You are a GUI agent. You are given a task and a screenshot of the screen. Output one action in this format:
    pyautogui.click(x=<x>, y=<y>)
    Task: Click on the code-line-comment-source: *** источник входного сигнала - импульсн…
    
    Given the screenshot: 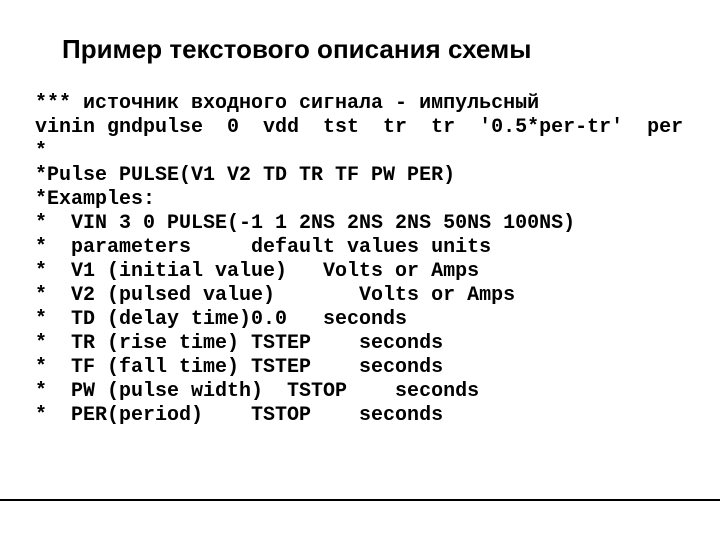 What is the action you would take?
    pyautogui.click(x=287, y=103)
    